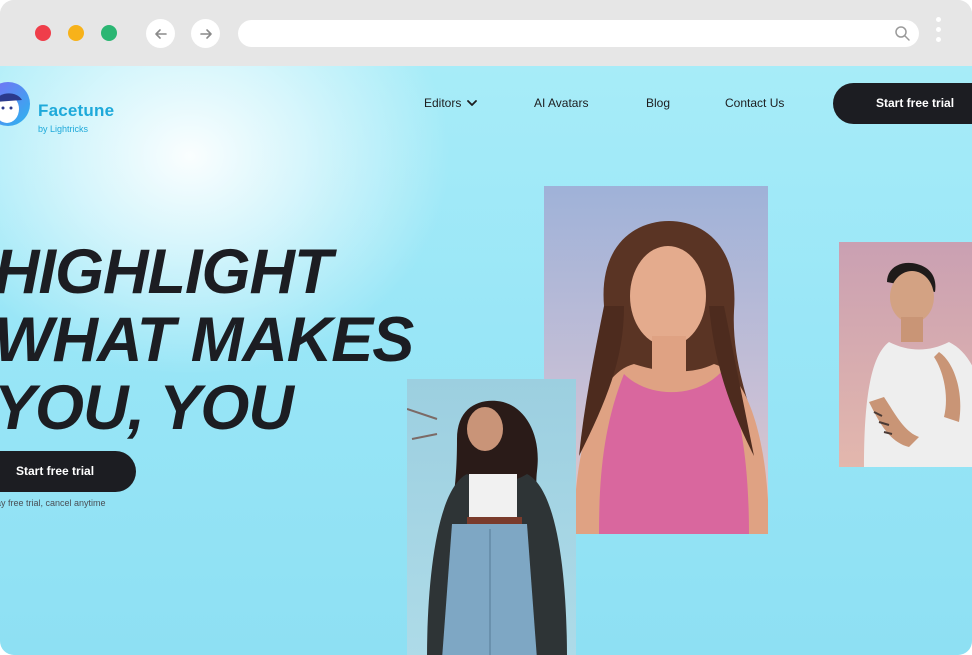  Describe the element at coordinates (53, 503) in the screenshot. I see `trial-fine-print: ay free trial, cancel anytime` at that location.